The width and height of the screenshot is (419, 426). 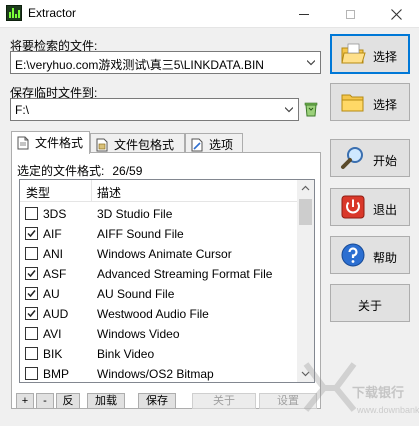 I want to click on about-small-button: 关于, so click(x=224, y=401).